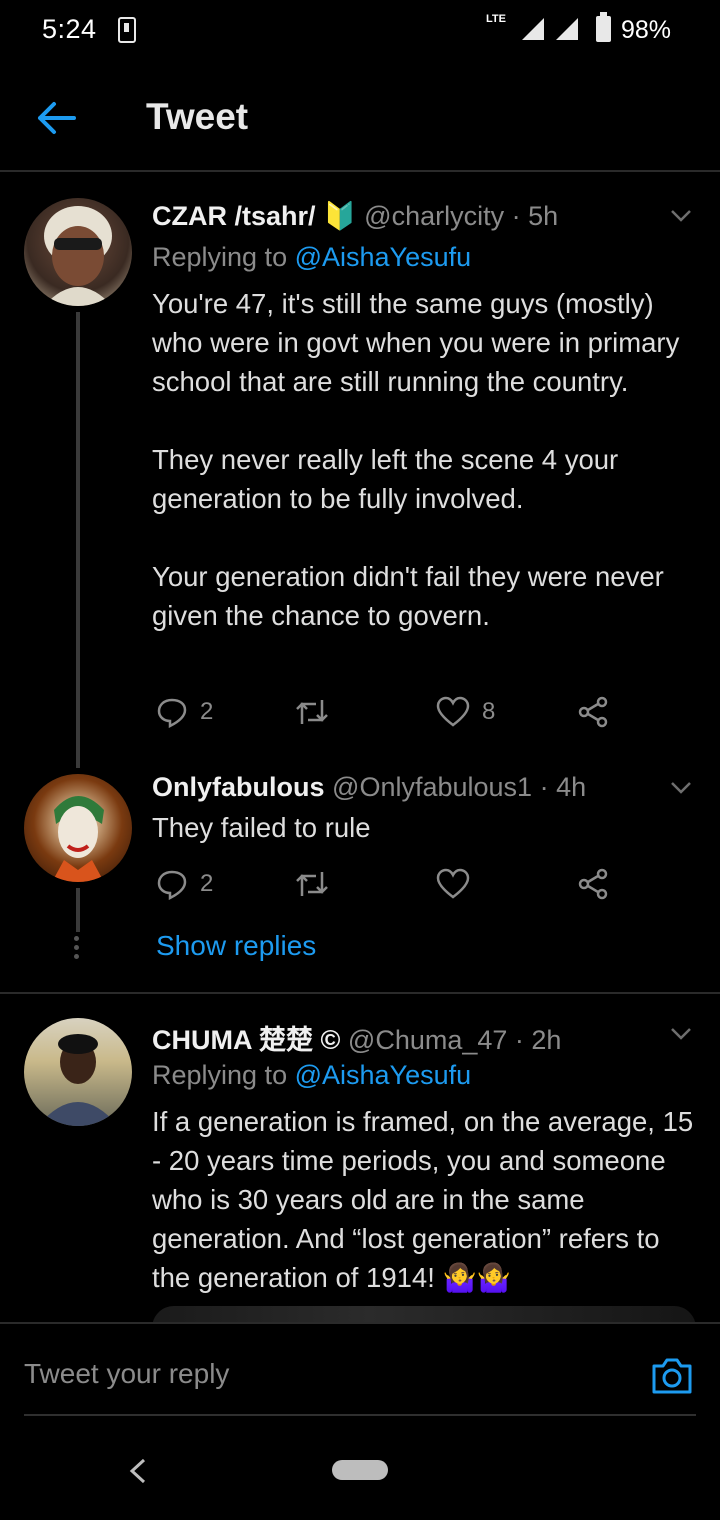  Describe the element at coordinates (127, 30) in the screenshot. I see `notification-icon` at that location.